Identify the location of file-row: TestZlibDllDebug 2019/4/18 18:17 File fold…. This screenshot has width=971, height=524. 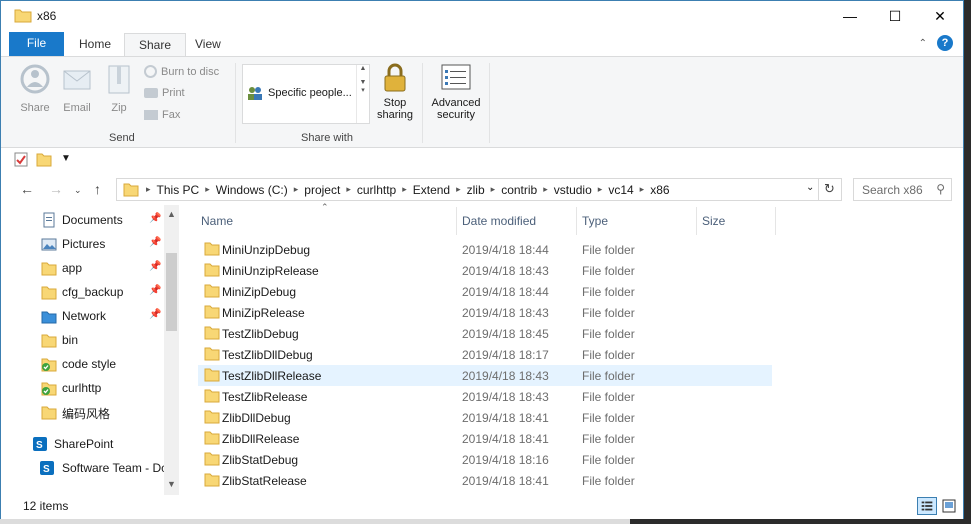
(485, 354).